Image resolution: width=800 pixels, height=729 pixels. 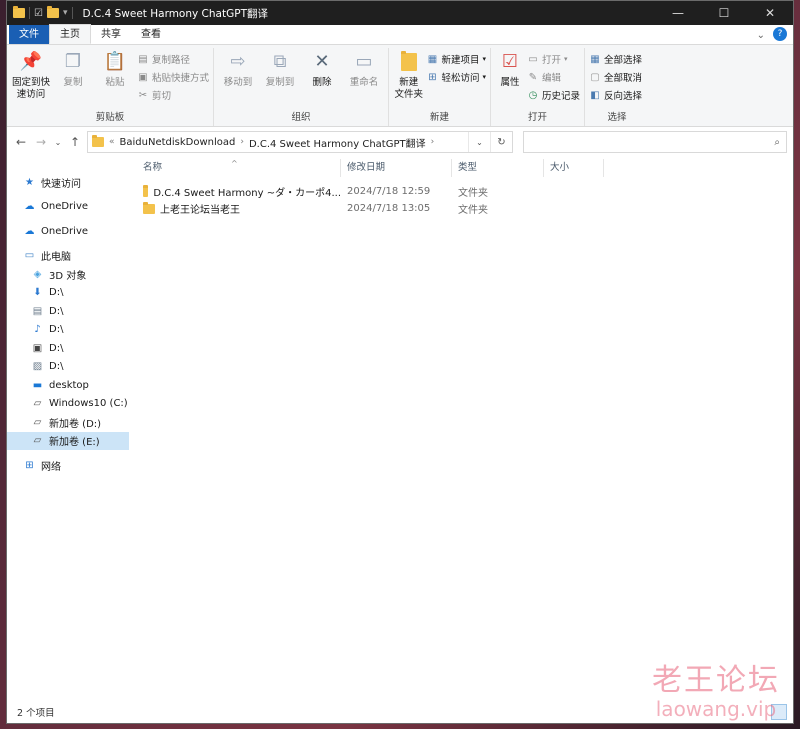 What do you see at coordinates (29, 256) in the screenshot?
I see `computer-icon: ▭` at bounding box center [29, 256].